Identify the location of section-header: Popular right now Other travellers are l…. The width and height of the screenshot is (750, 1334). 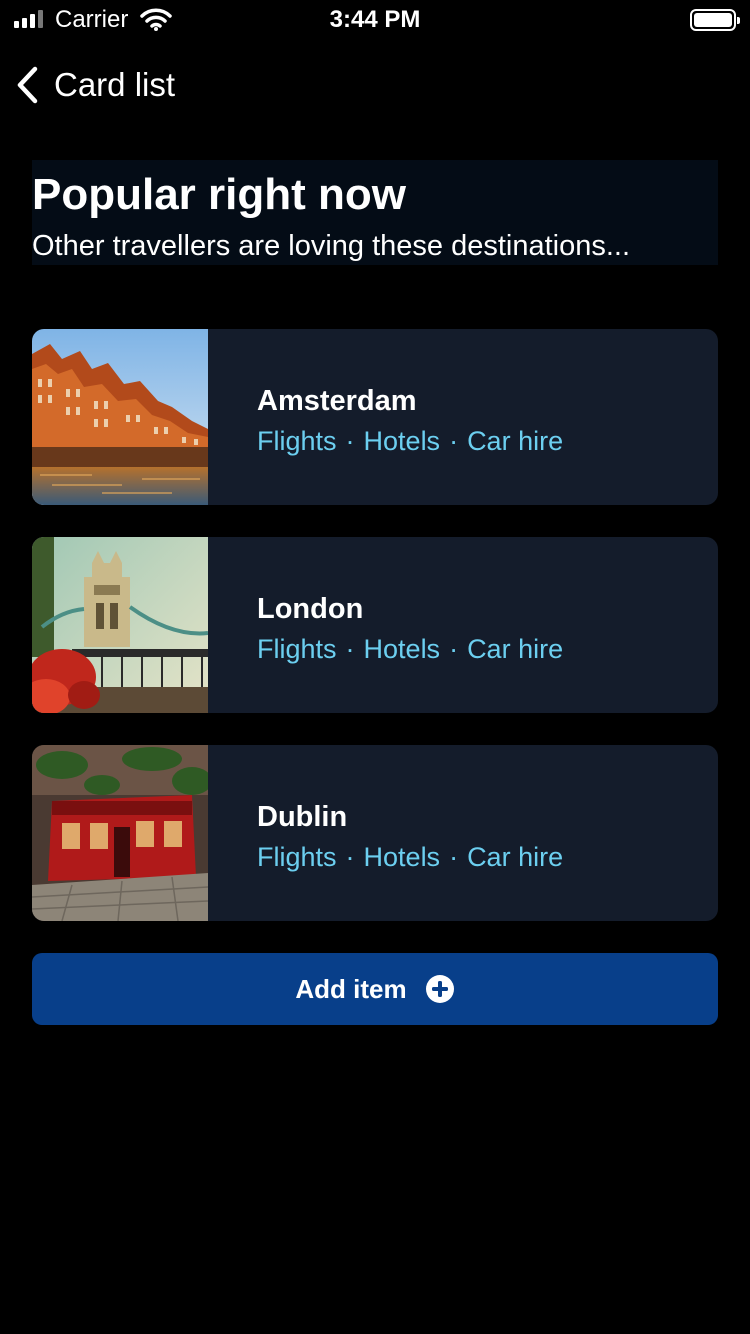
(375, 212).